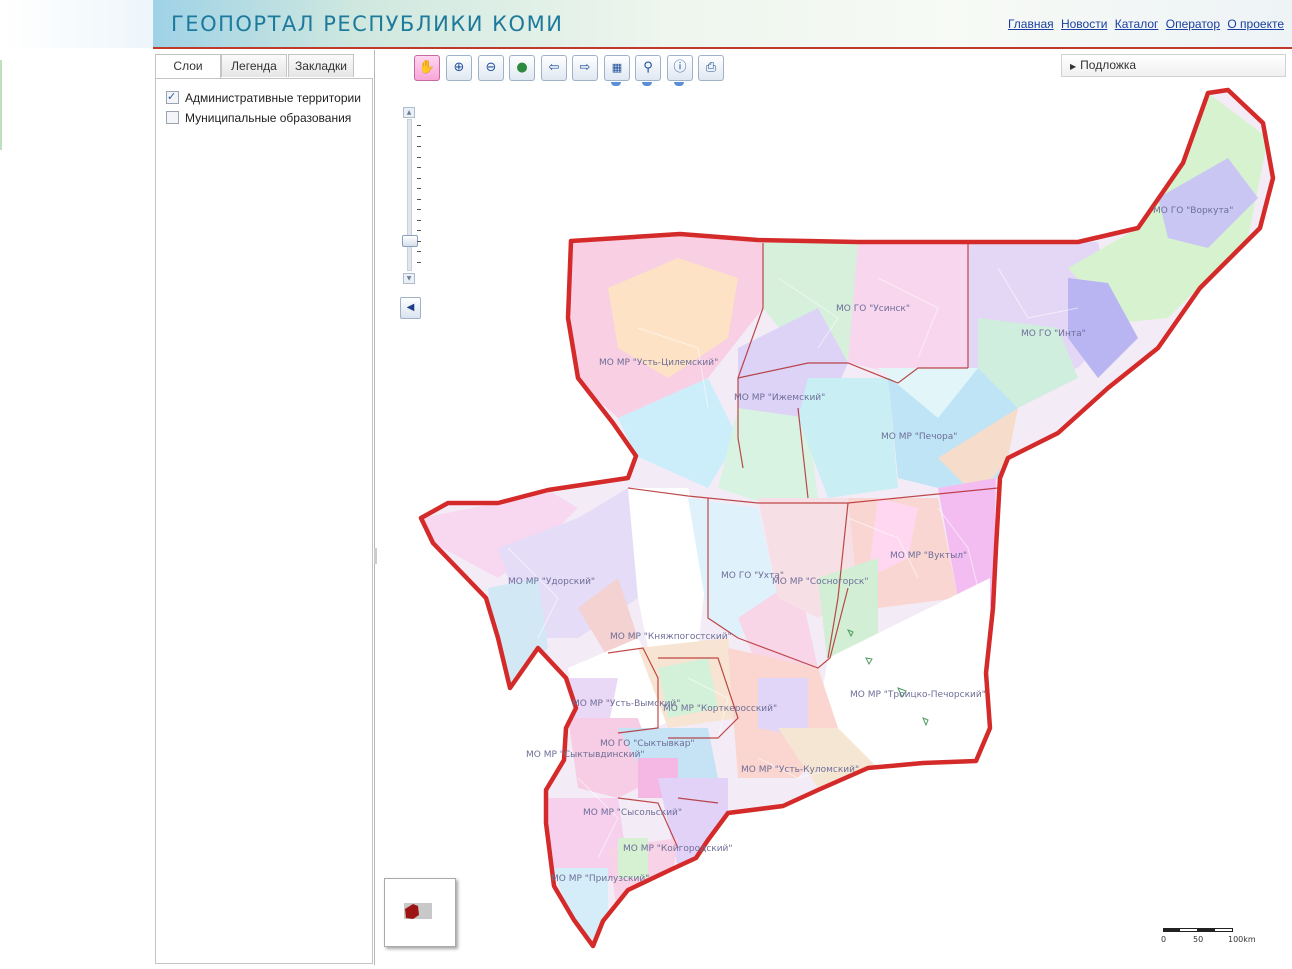 The height and width of the screenshot is (969, 1292). I want to click on overview-map, so click(420, 912).